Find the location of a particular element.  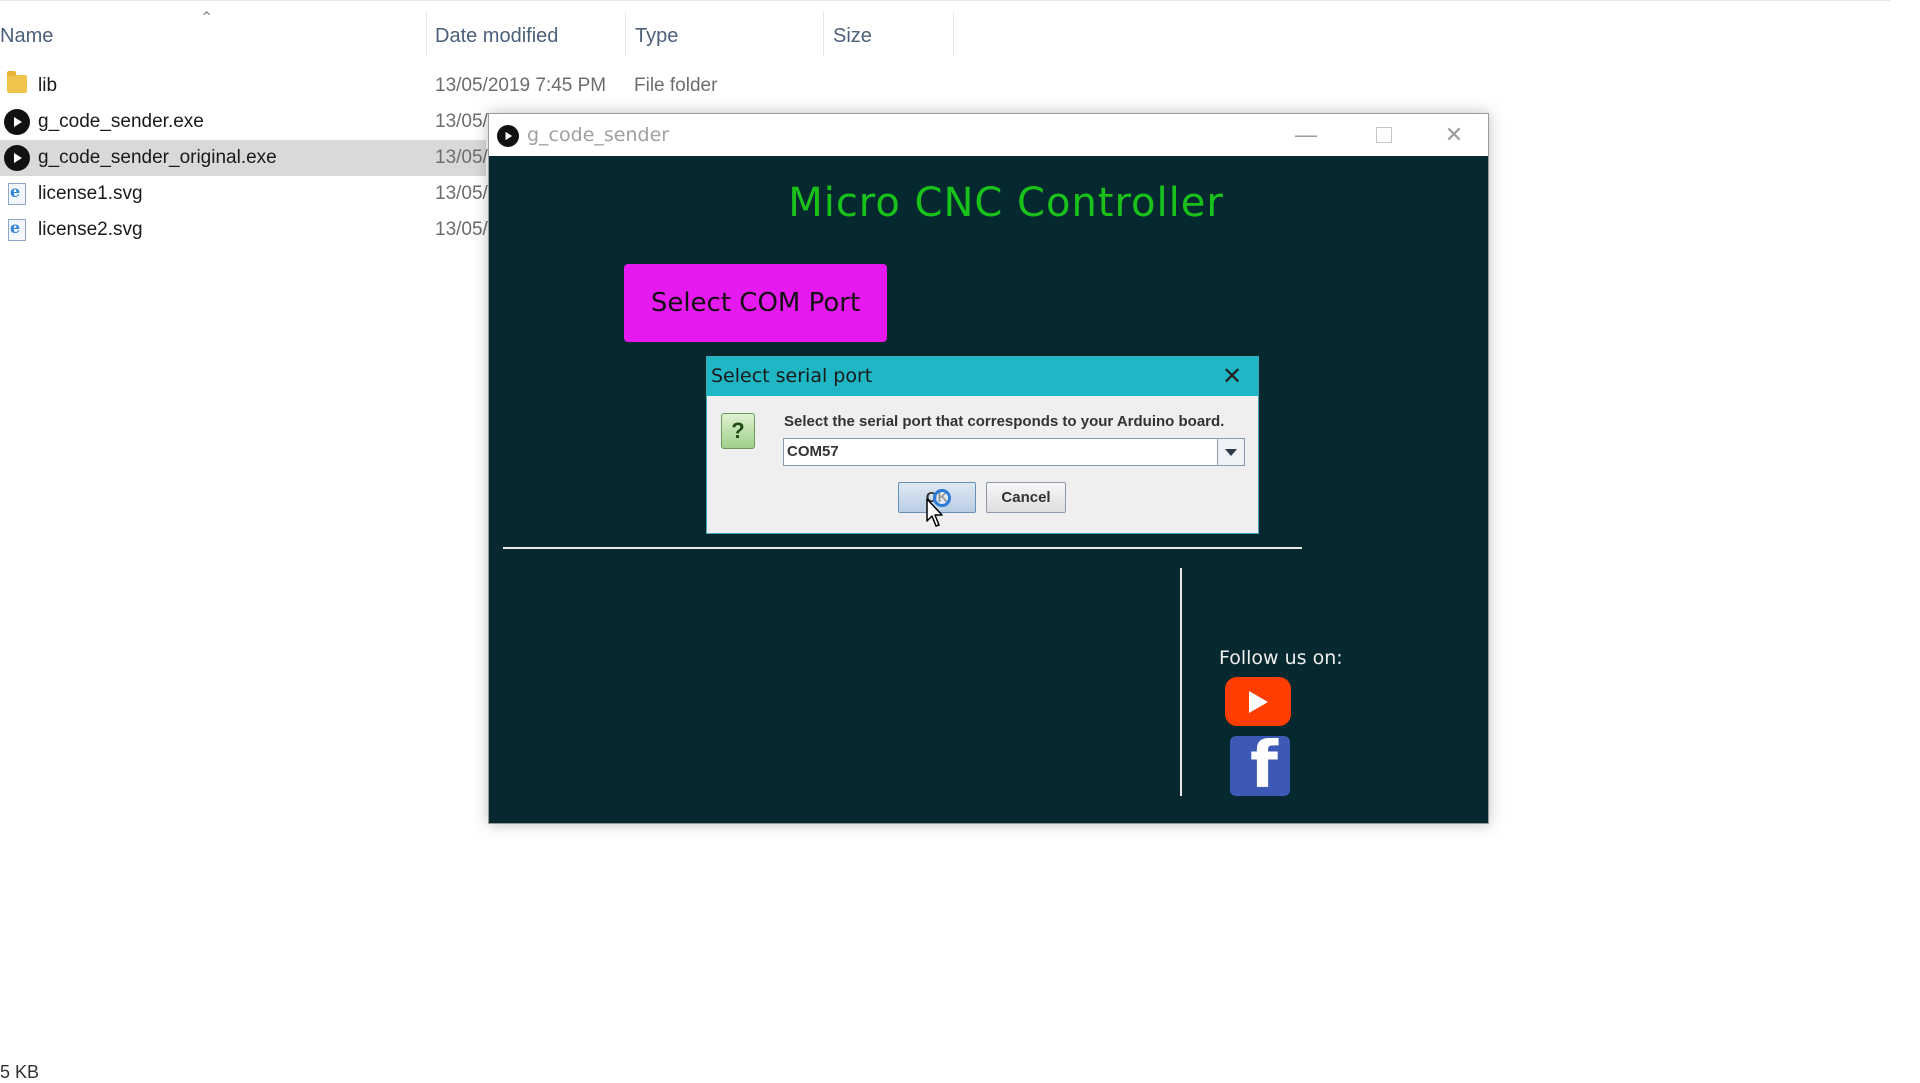

dropdown-button is located at coordinates (1230, 452).